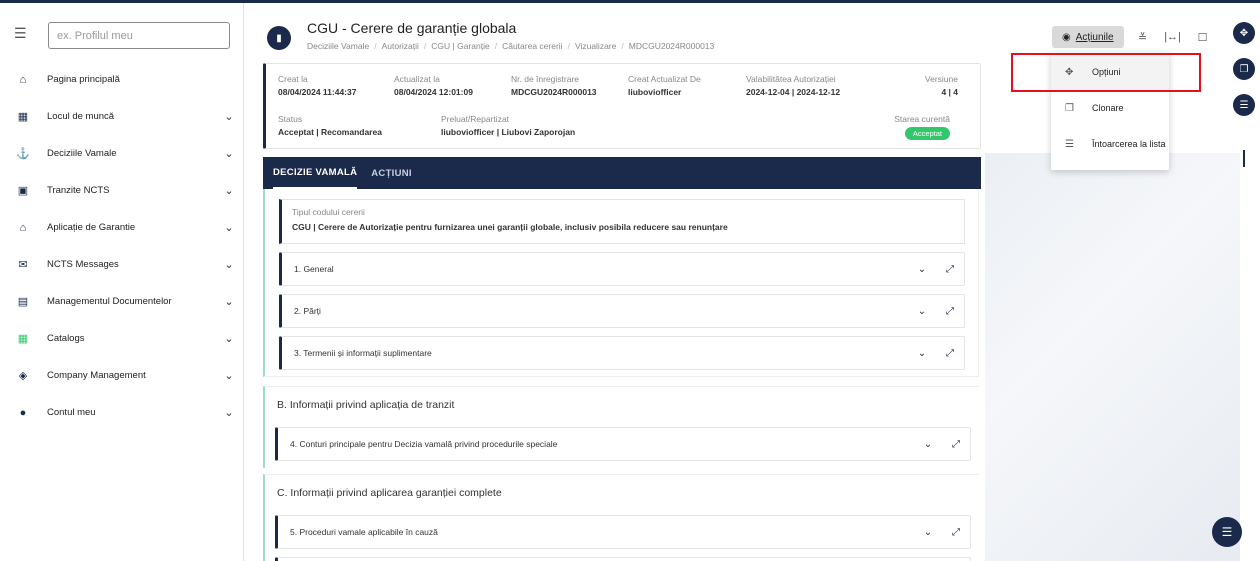  Describe the element at coordinates (1244, 158) in the screenshot. I see `scroll-indicator` at that location.